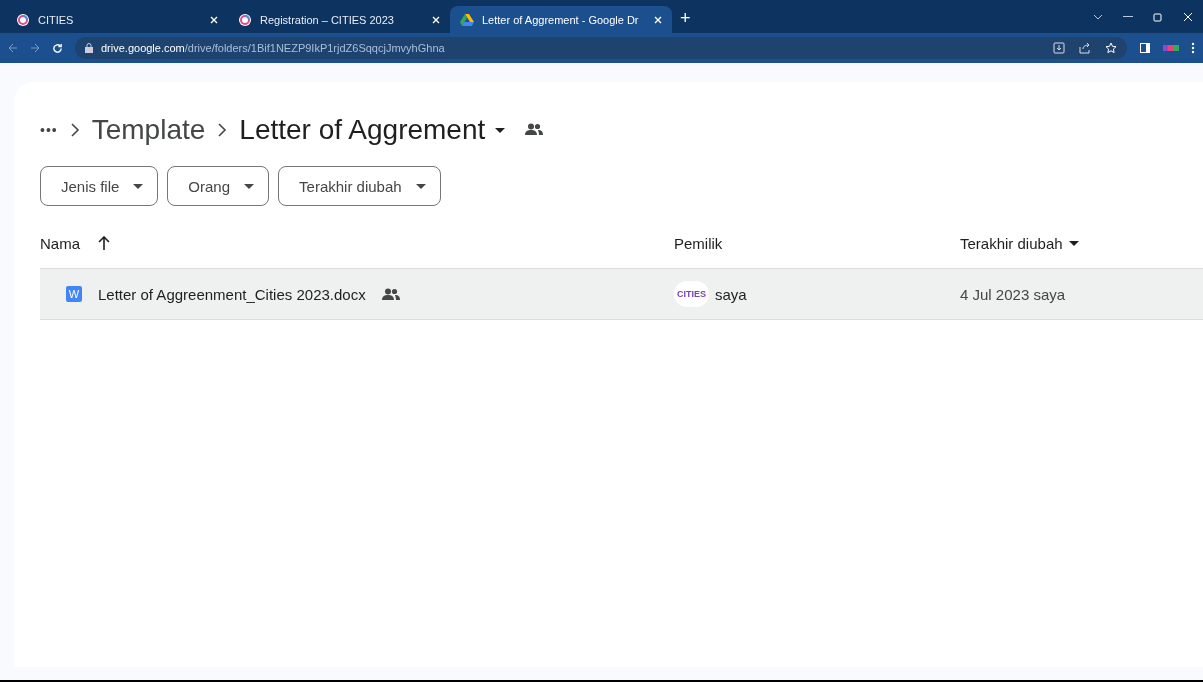 This screenshot has width=1203, height=682. Describe the element at coordinates (1011, 243) in the screenshot. I see `column-header: Terakhir diubah` at that location.